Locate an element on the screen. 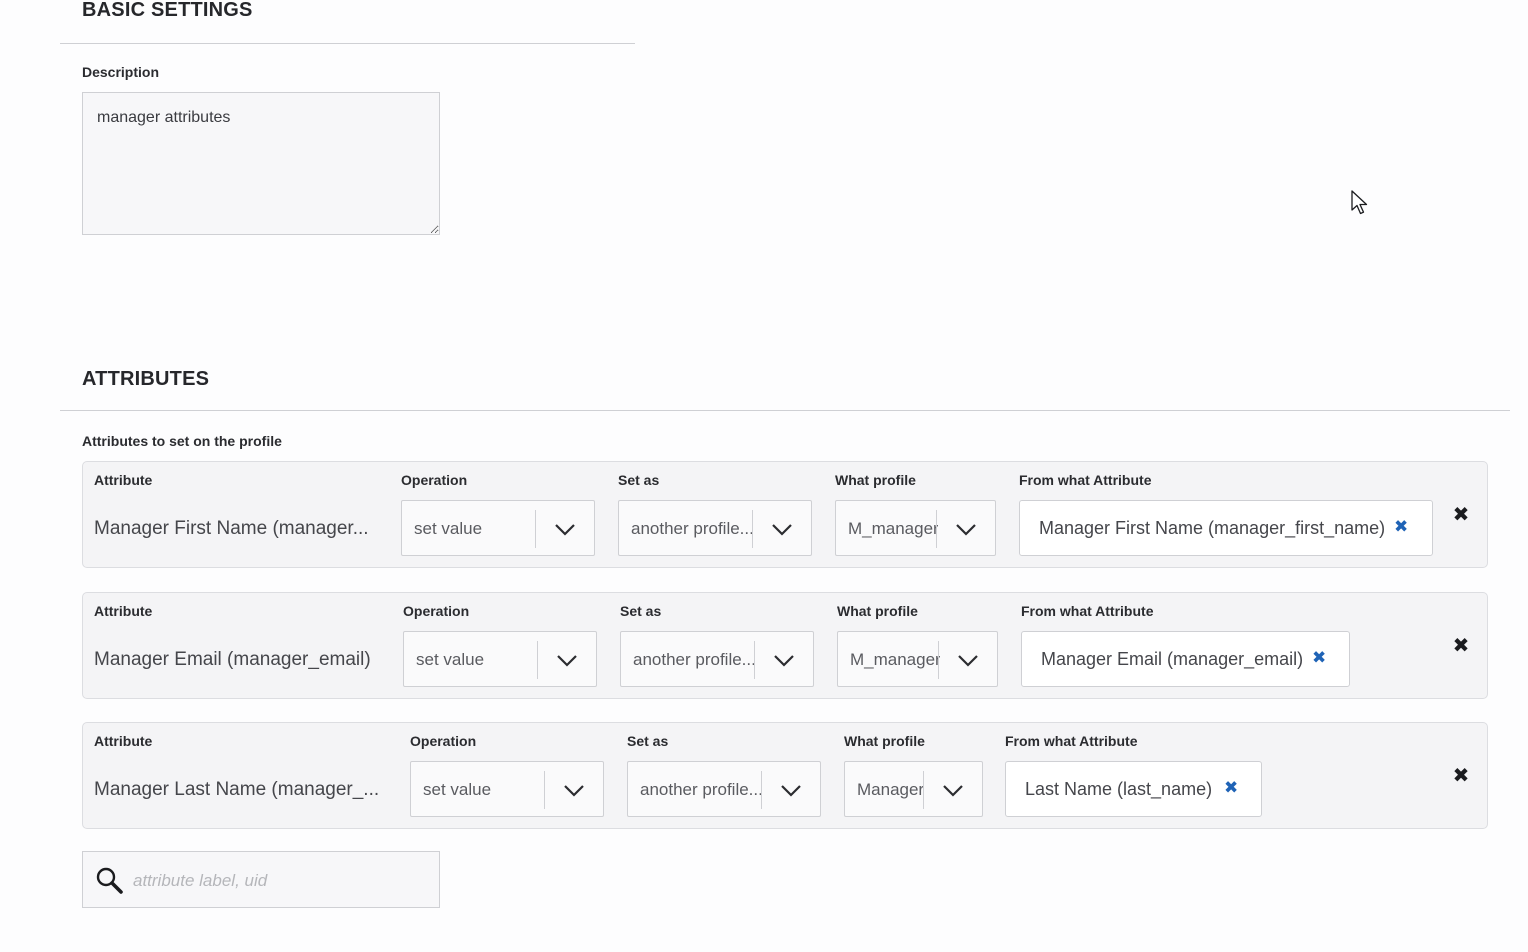 Image resolution: width=1528 pixels, height=952 pixels. basic-settings-title: BASIC SETTINGS is located at coordinates (167, 10).